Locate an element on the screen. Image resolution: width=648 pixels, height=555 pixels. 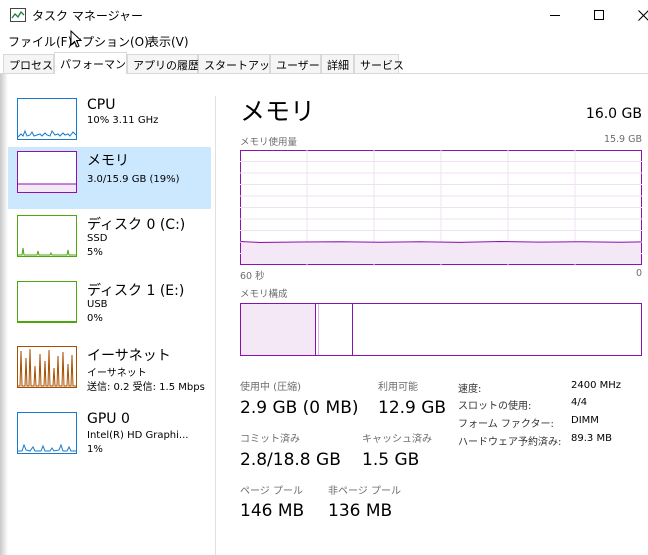
available-value: 12.9 GB is located at coordinates (412, 408).